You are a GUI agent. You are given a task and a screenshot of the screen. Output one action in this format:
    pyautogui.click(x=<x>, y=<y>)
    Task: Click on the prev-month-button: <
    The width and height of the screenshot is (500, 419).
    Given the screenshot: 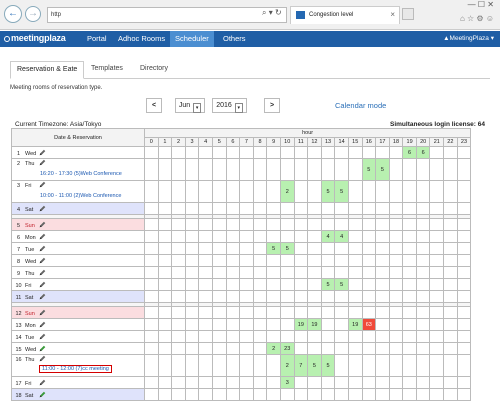 What is the action you would take?
    pyautogui.click(x=154, y=105)
    